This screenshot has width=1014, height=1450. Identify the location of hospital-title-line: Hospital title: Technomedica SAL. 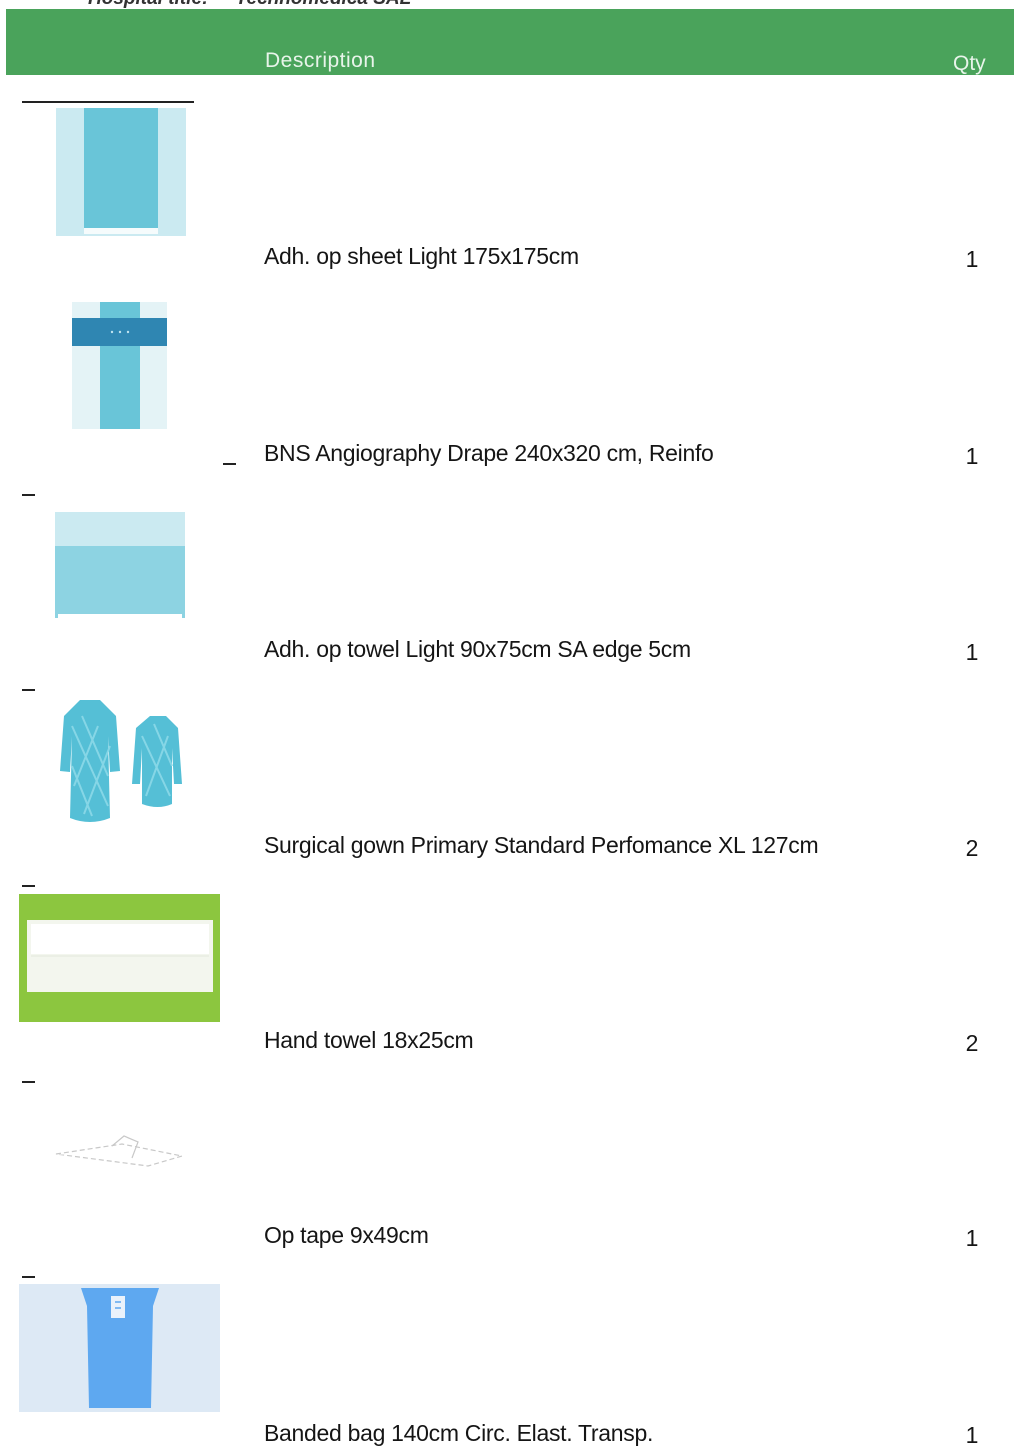
(249, 4).